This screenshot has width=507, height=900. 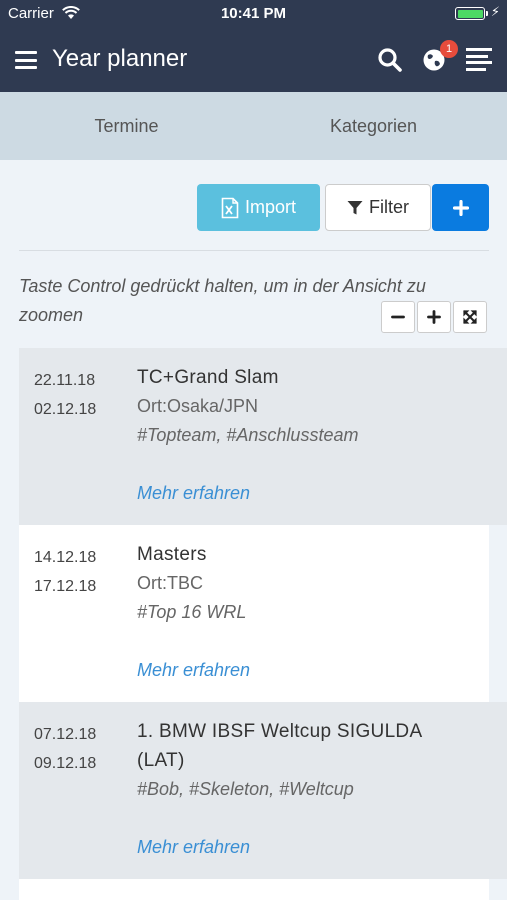 I want to click on fit-view-button, so click(x=470, y=317).